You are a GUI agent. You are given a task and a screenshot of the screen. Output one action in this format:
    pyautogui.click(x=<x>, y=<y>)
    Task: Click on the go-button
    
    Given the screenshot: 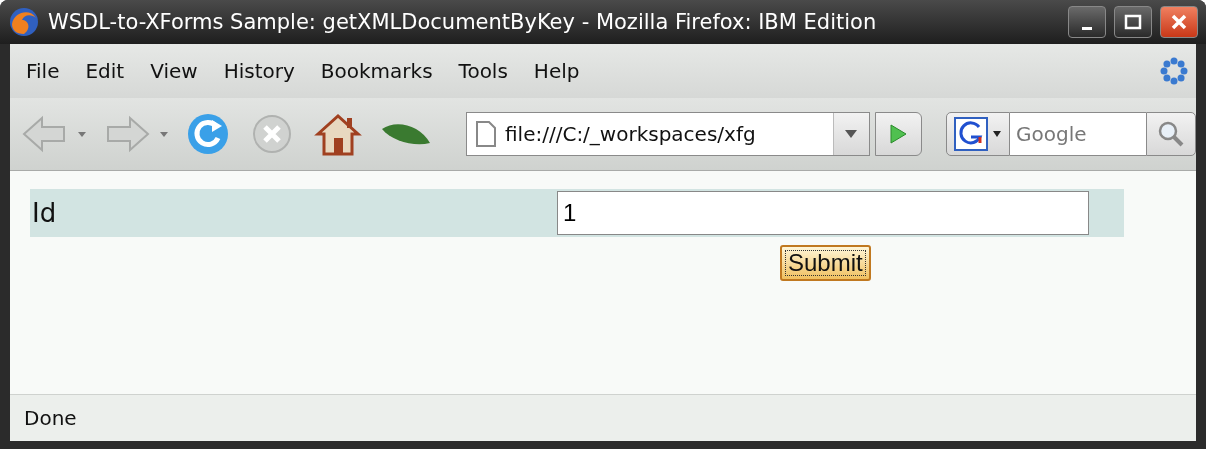 What is the action you would take?
    pyautogui.click(x=898, y=134)
    